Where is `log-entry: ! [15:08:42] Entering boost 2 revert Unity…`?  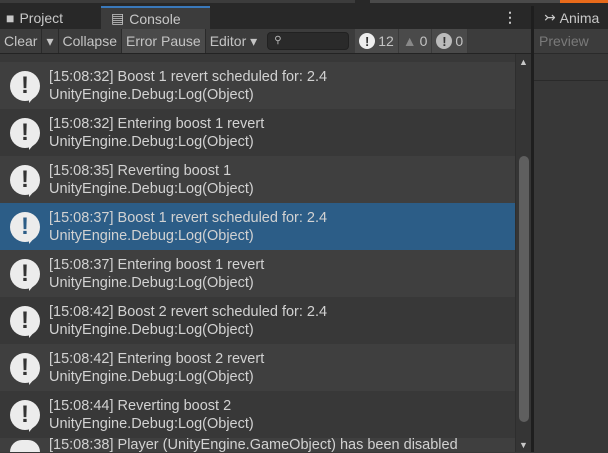
log-entry: ! [15:08:42] Entering boost 2 revert Unity… is located at coordinates (257, 367).